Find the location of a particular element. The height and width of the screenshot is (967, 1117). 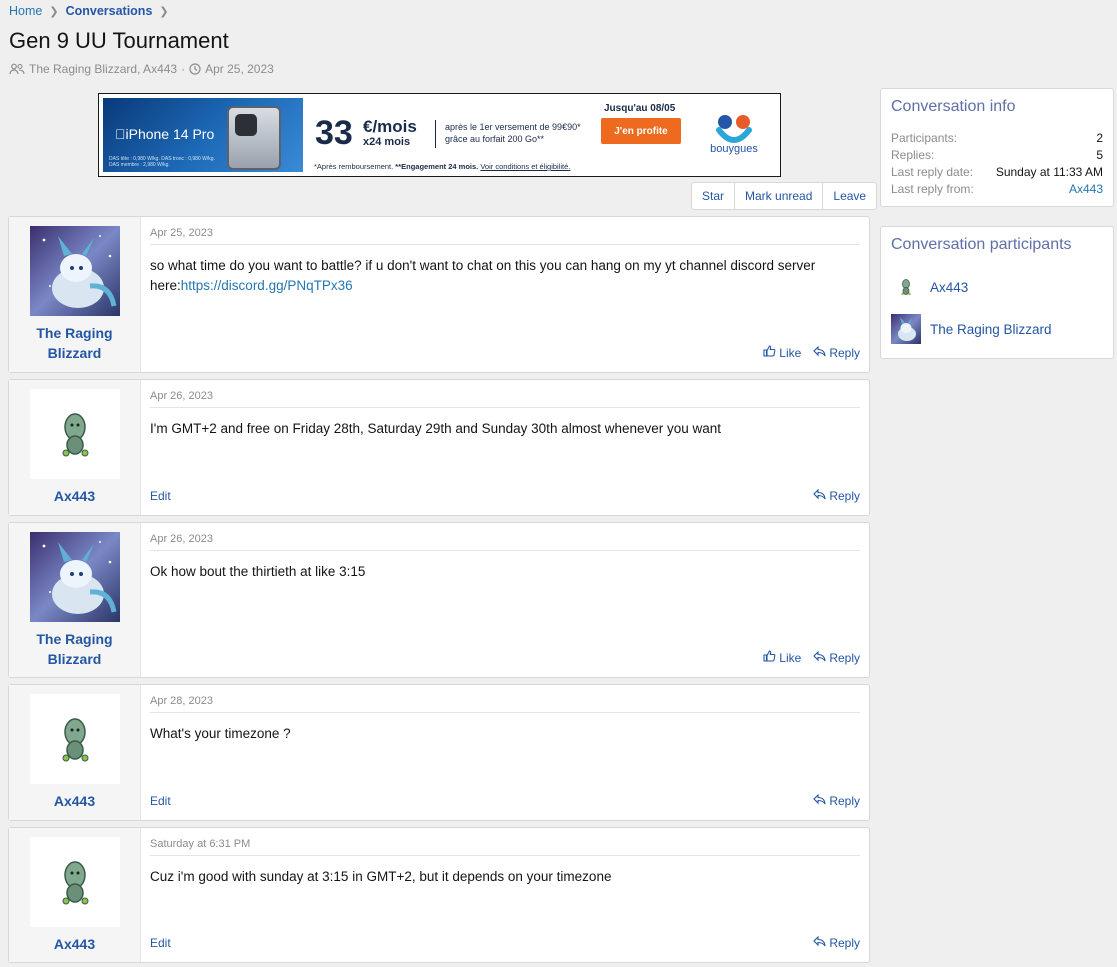

breadcrumb: Home ❯ Conversations ❯ is located at coordinates (92, 11).